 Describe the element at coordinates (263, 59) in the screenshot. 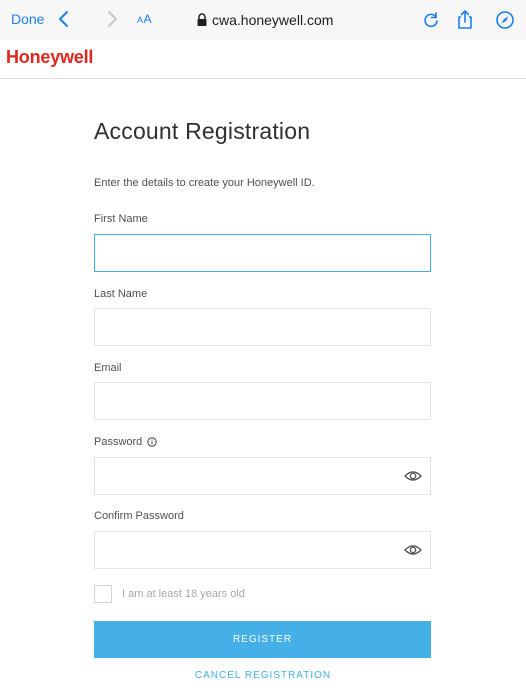

I see `site-header: Honeywell` at that location.